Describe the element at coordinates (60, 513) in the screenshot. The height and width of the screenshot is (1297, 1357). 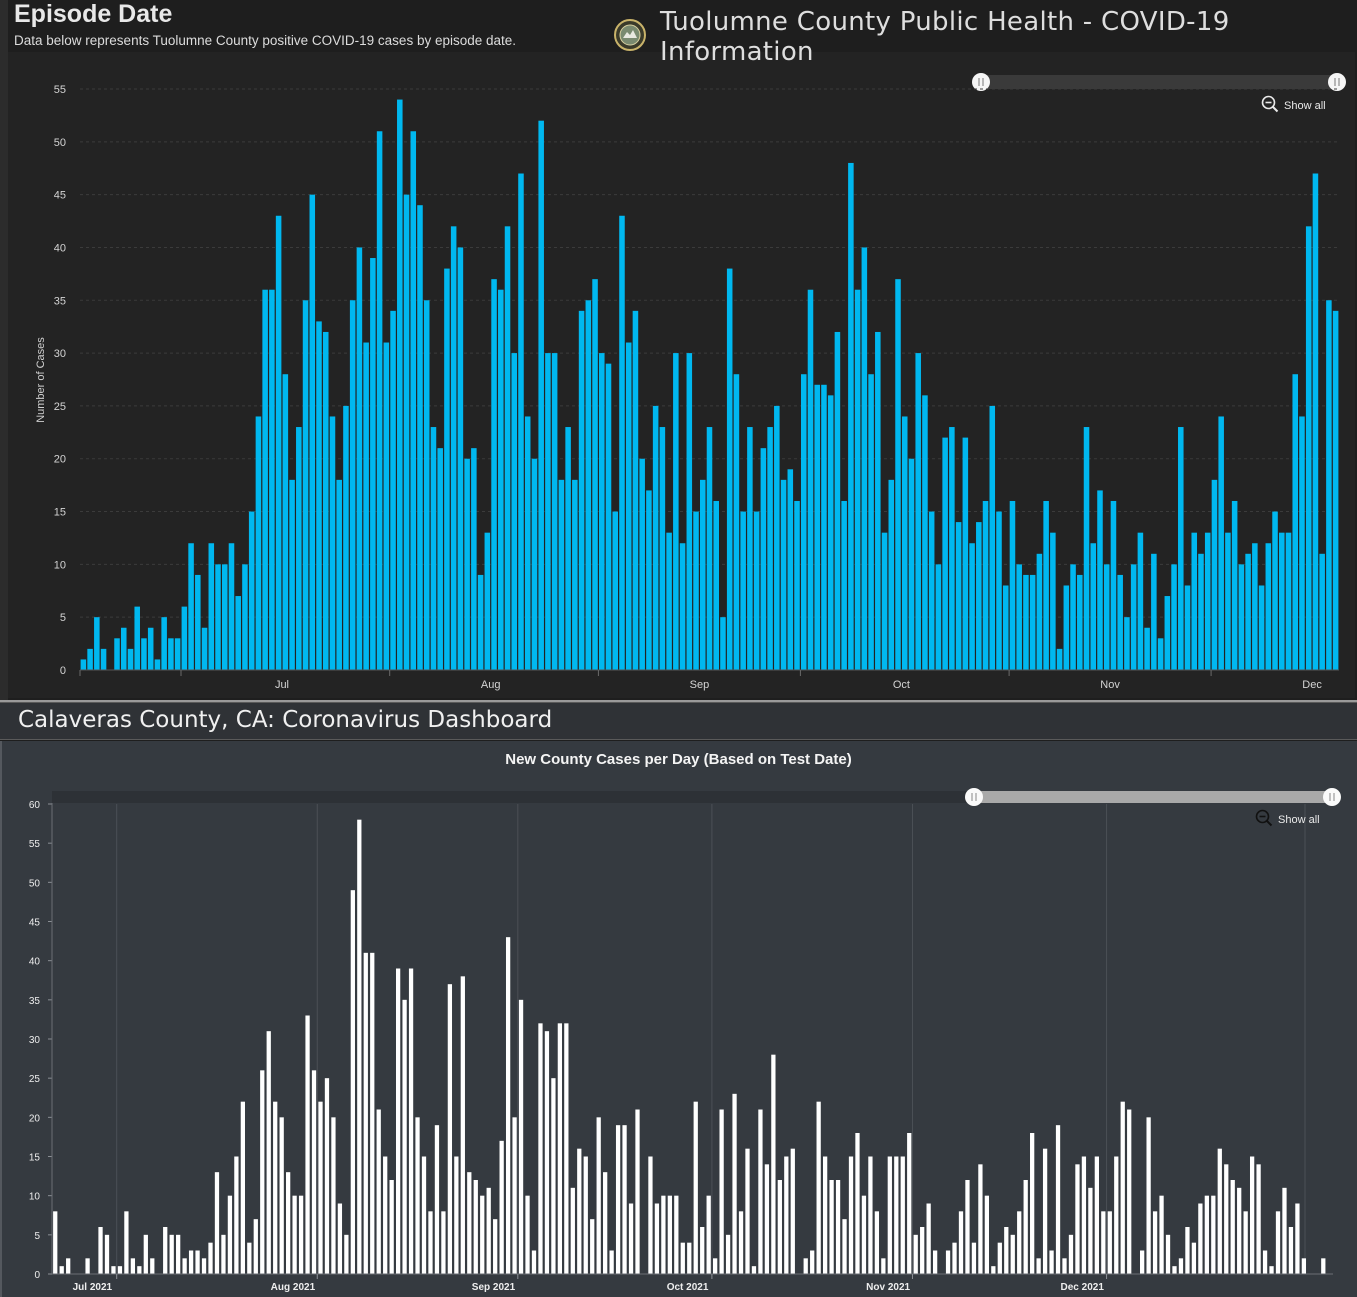
I see `y-tick-label: 15` at that location.